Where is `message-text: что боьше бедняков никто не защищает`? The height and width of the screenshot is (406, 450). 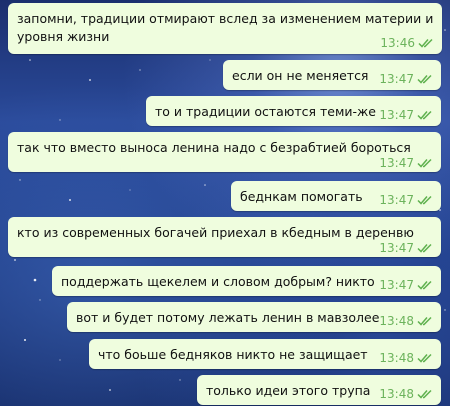 message-text: что боьше бедняков никто не защищает is located at coordinates (233, 355).